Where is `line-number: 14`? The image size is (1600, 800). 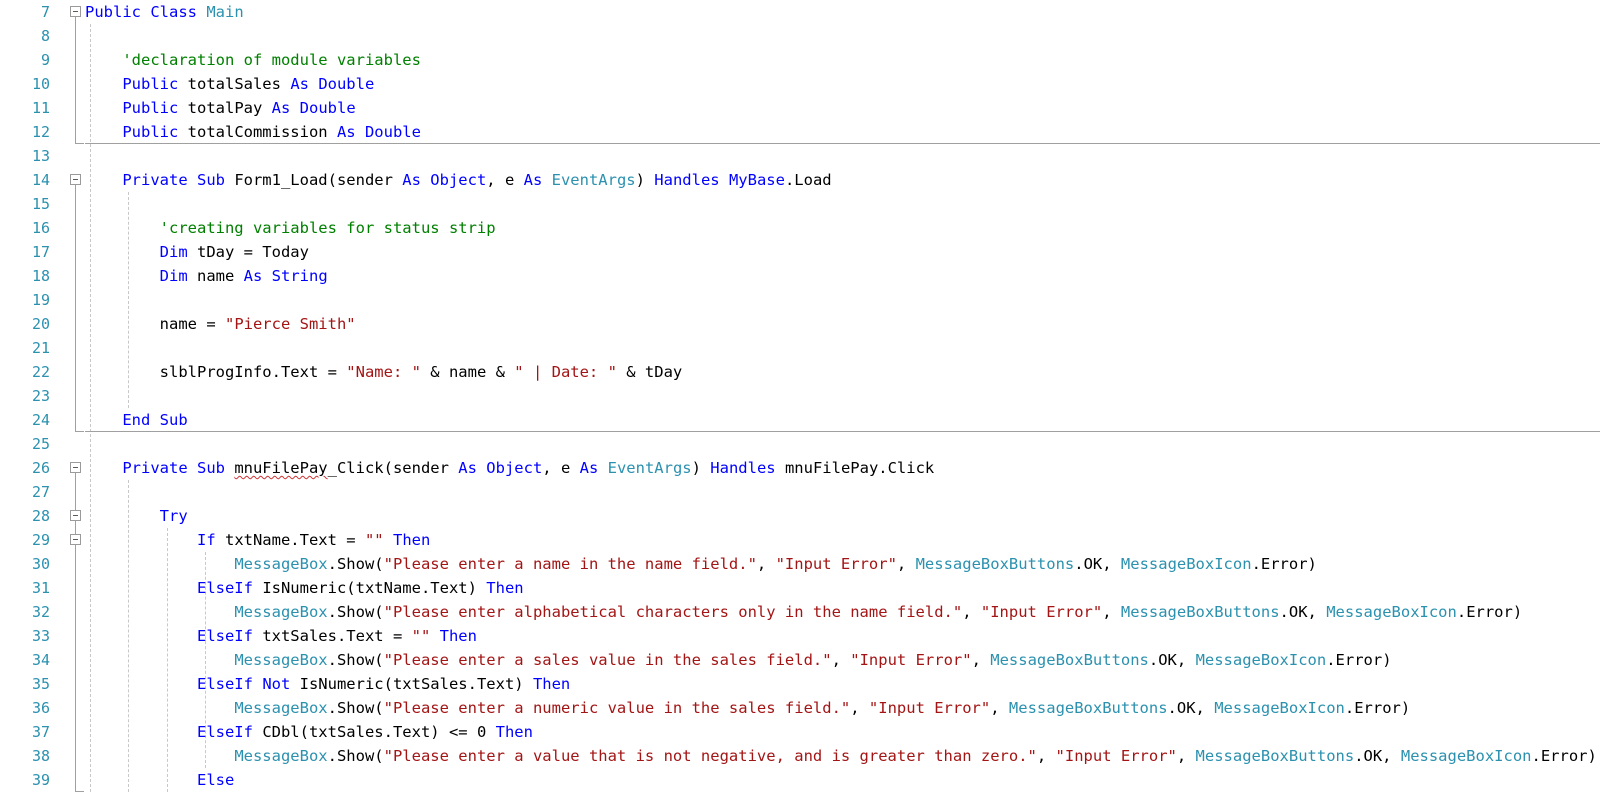
line-number: 14 is located at coordinates (40, 180).